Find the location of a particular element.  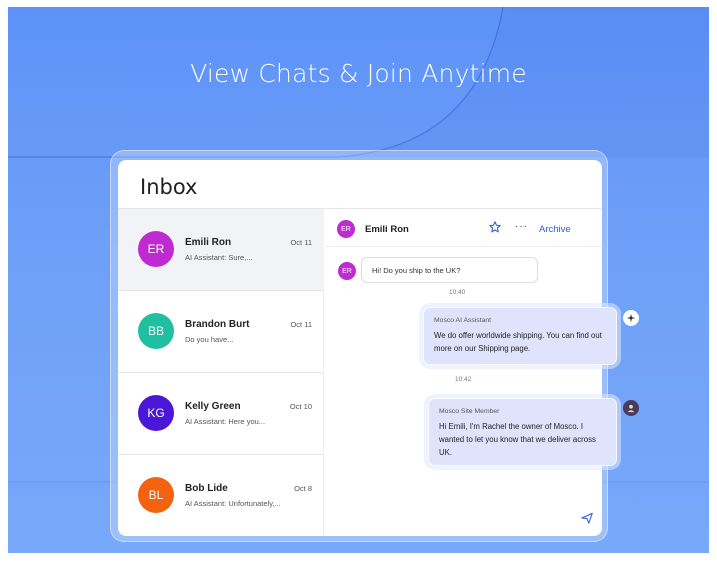

avatar: BL is located at coordinates (156, 495).